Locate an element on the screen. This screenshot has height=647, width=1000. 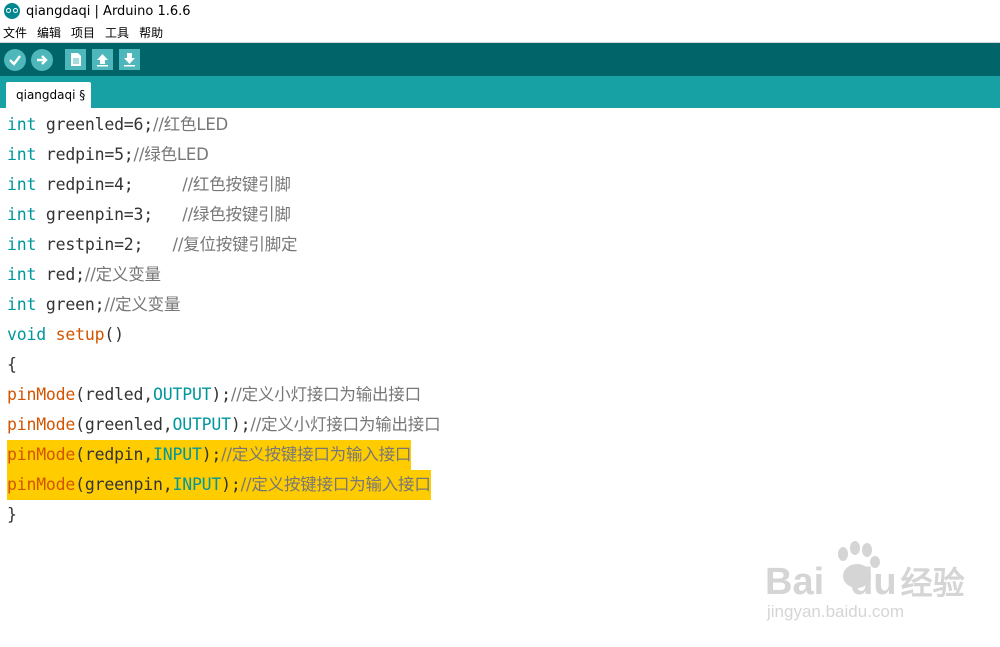
new-button is located at coordinates (75, 59).